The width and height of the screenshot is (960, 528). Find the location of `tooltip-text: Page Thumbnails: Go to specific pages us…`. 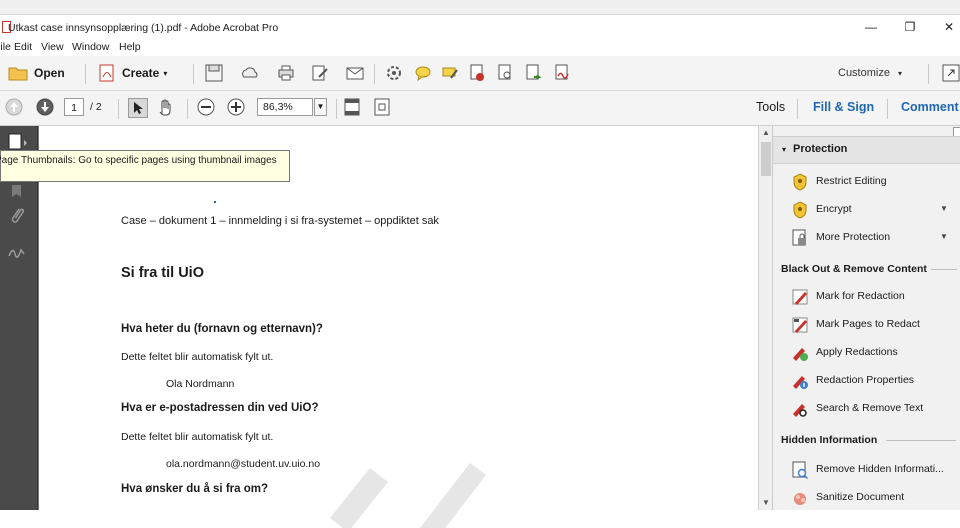

tooltip-text: Page Thumbnails: Go to specific pages us… is located at coordinates (138, 160).